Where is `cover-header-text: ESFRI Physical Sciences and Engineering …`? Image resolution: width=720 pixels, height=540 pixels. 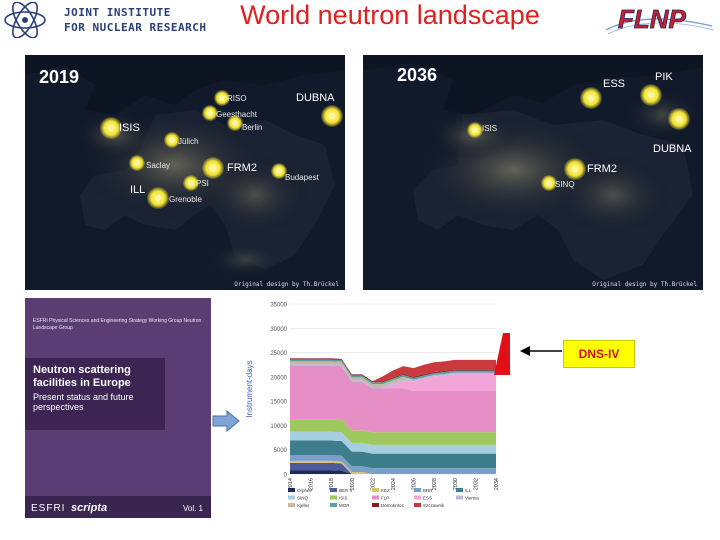
cover-header-text: ESFRI Physical Sciences and Engineering … is located at coordinates (117, 324).